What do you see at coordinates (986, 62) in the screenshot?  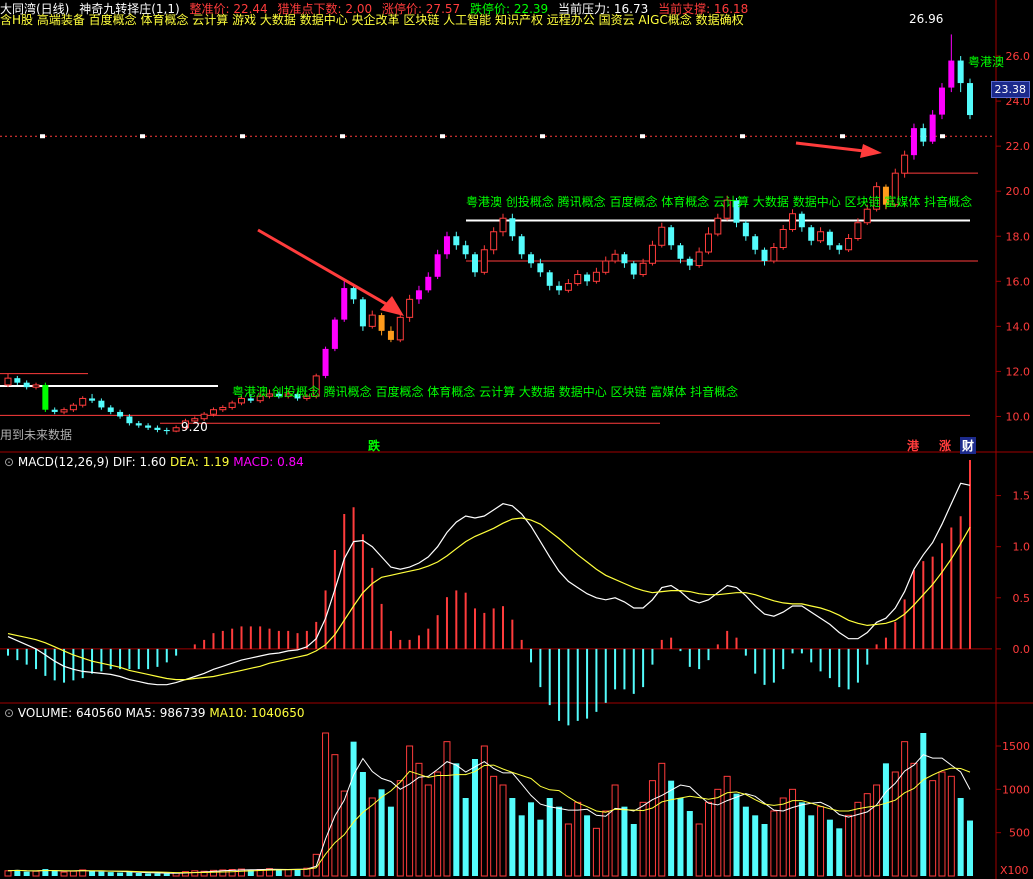 I see `side-concept-label: 粤港澳` at bounding box center [986, 62].